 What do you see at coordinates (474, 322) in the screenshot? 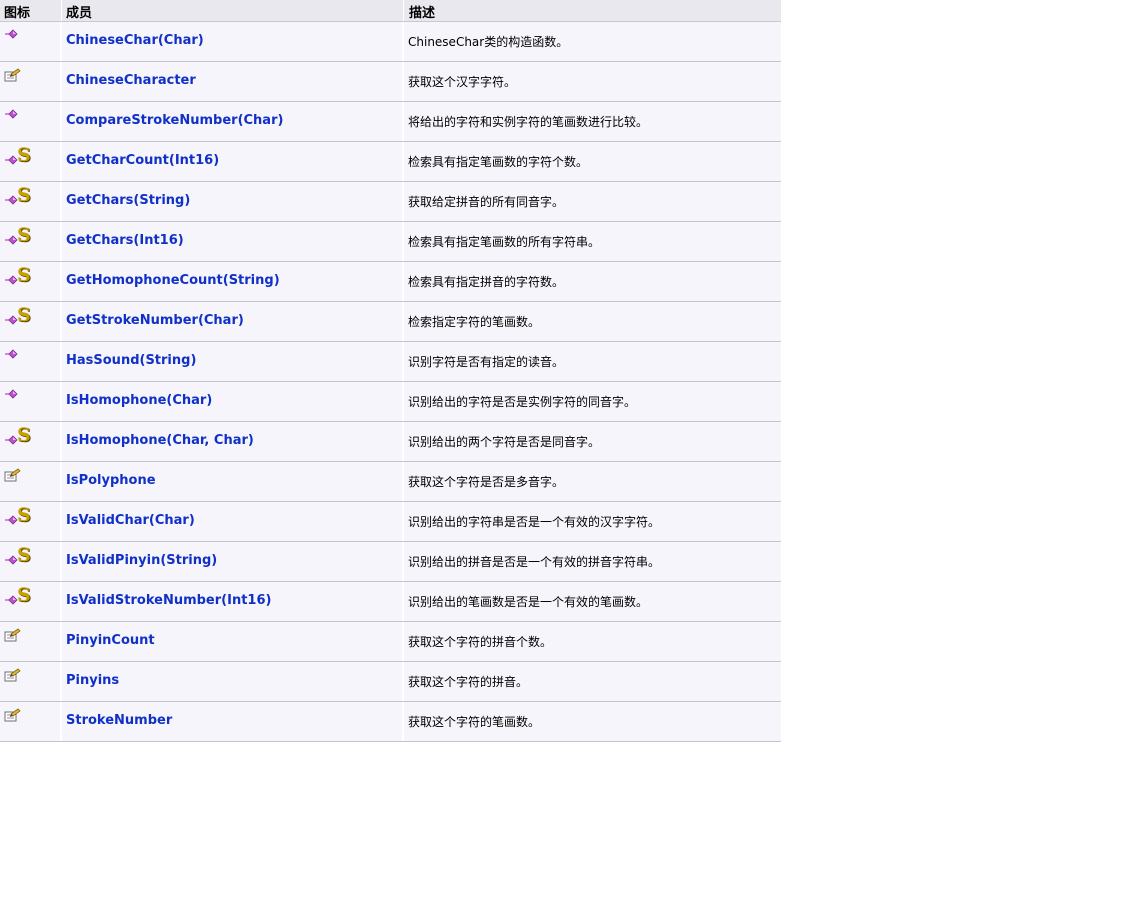
I see `member-description: 检索指定字符的笔画数。` at bounding box center [474, 322].